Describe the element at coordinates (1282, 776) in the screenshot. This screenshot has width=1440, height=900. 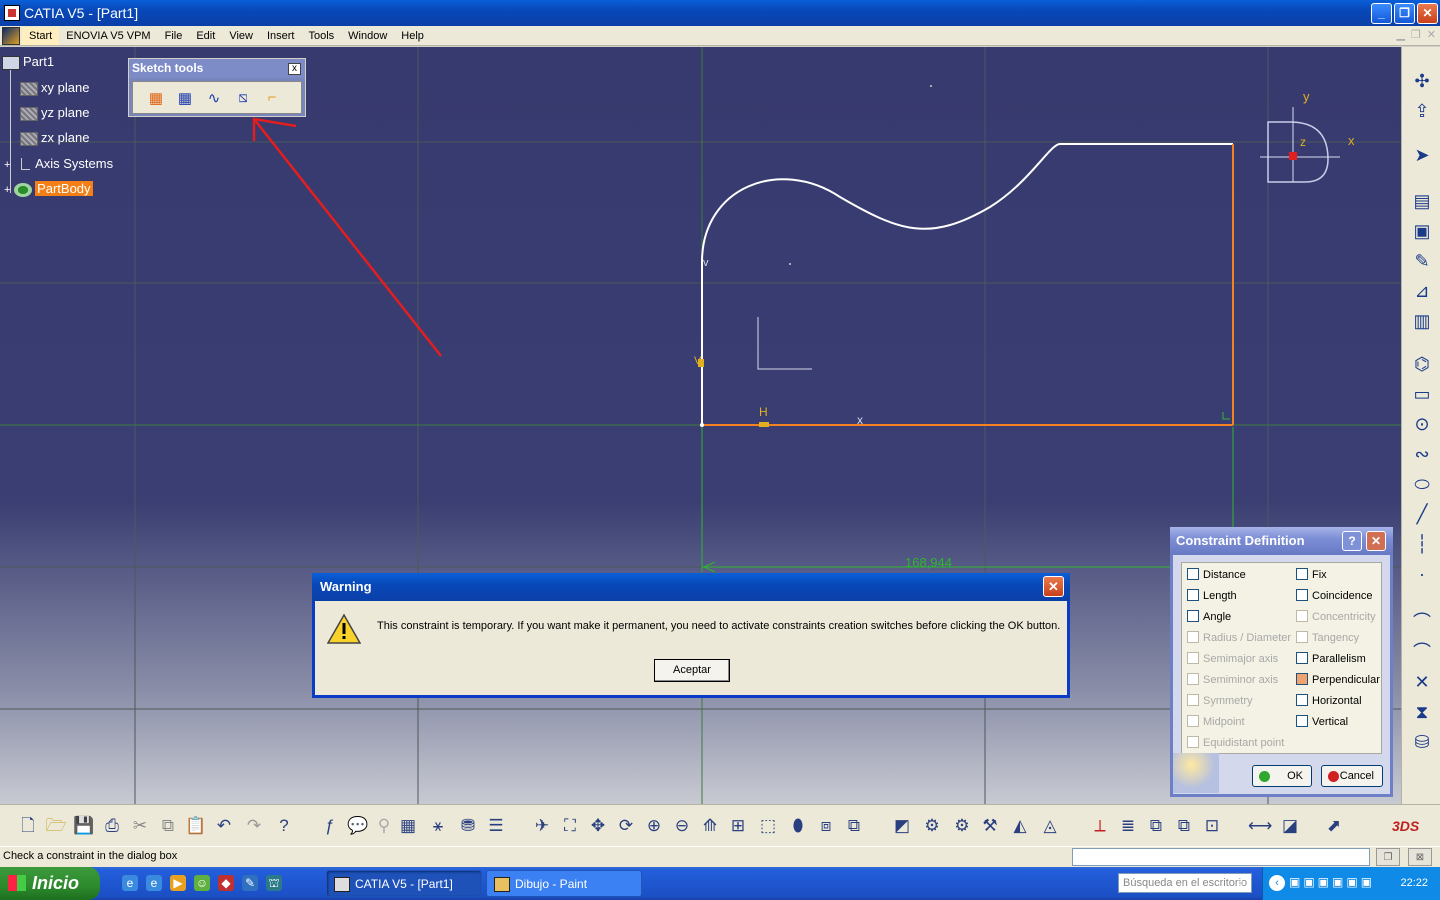
I see `constraint-ok-button: OK` at that location.